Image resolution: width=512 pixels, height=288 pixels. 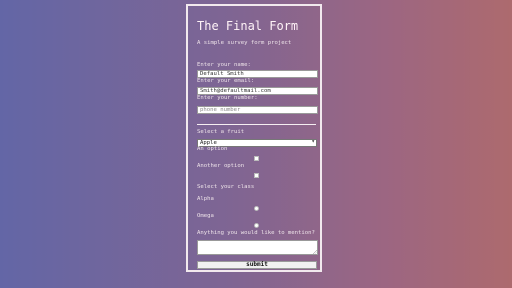 What do you see at coordinates (257, 91) in the screenshot?
I see `email-input: Smith@defaultmail.com` at bounding box center [257, 91].